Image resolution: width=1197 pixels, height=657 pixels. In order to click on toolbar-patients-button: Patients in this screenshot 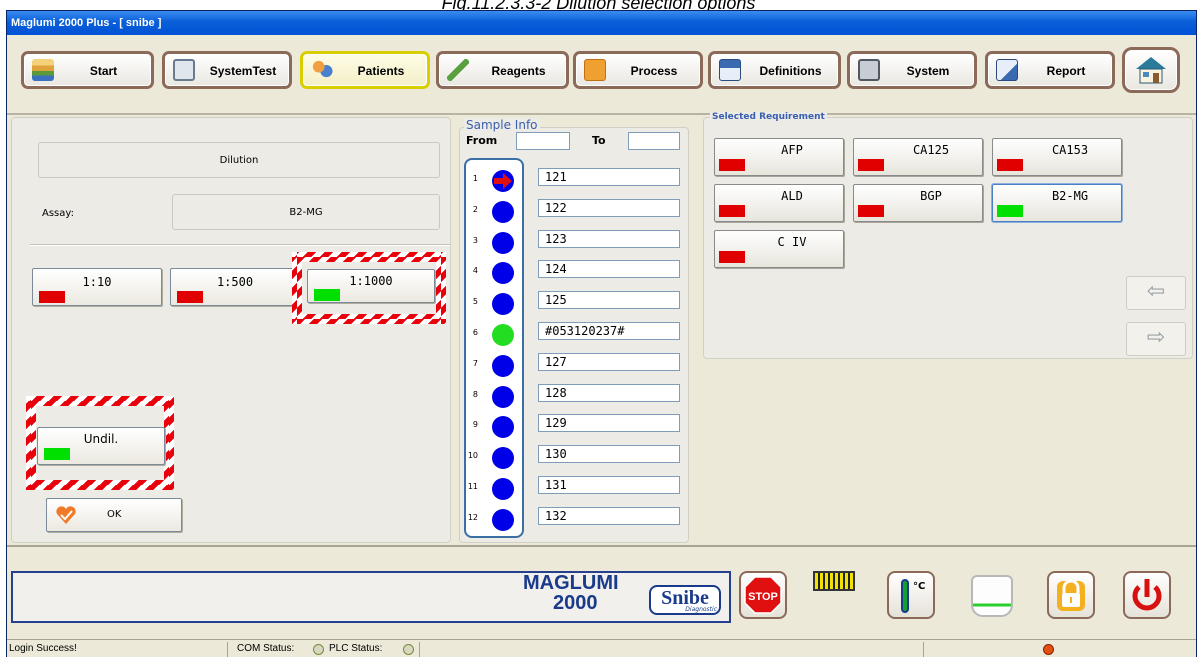, I will do `click(365, 70)`.